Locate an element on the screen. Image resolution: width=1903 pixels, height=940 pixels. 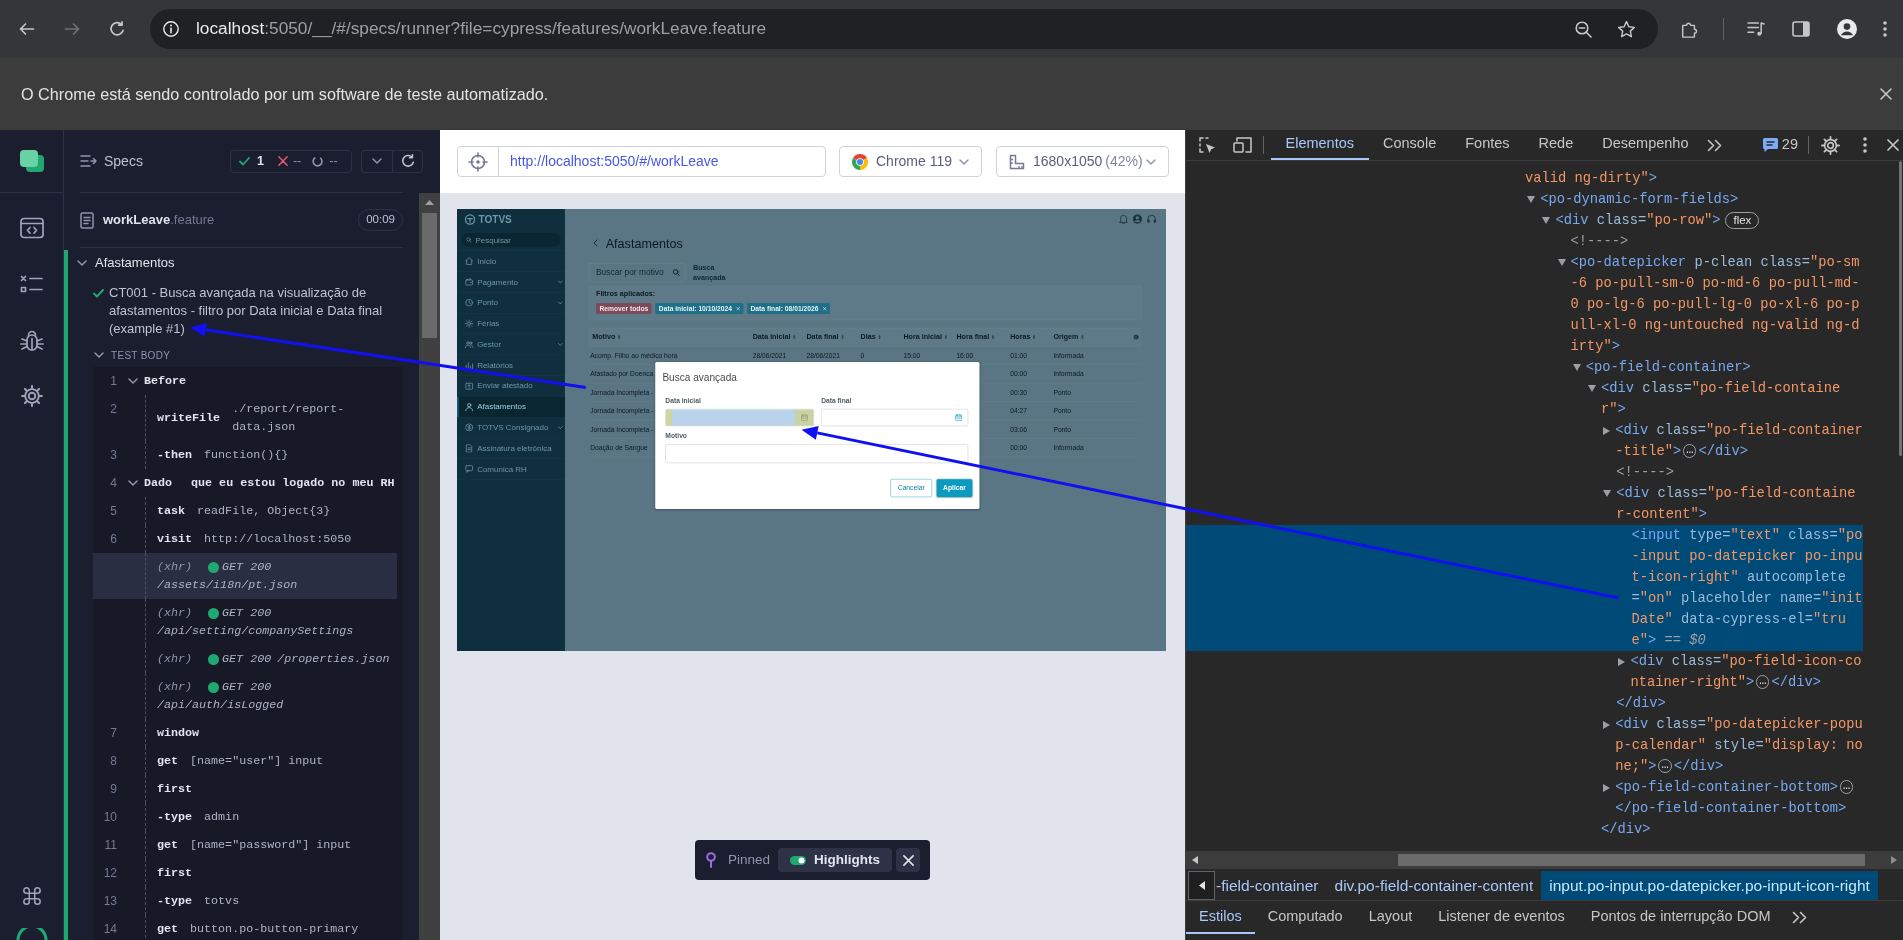
panel-tab: Computado is located at coordinates (1305, 917).